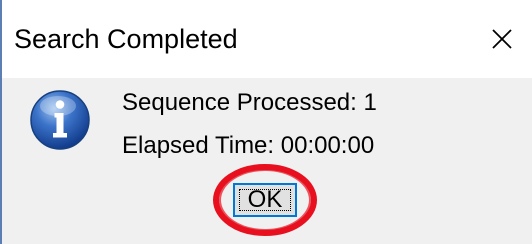  I want to click on ok-button: OK, so click(265, 200).